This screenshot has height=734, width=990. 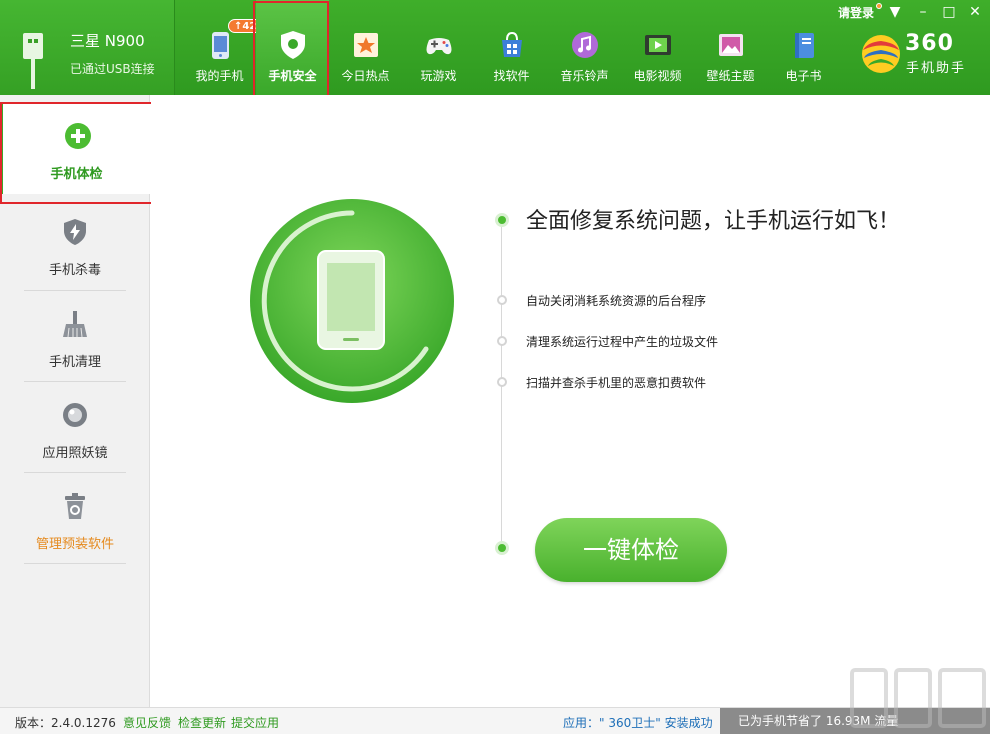 What do you see at coordinates (511, 76) in the screenshot?
I see `nav-label: 找软件` at bounding box center [511, 76].